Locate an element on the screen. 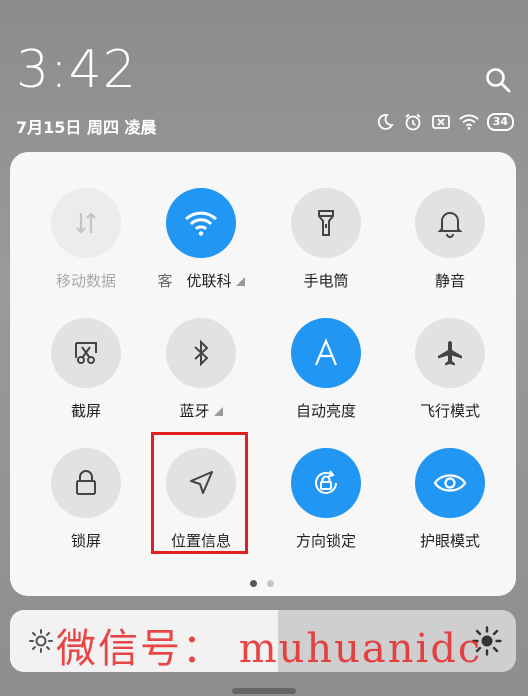  tile-label: 锁屏 is located at coordinates (85, 541).